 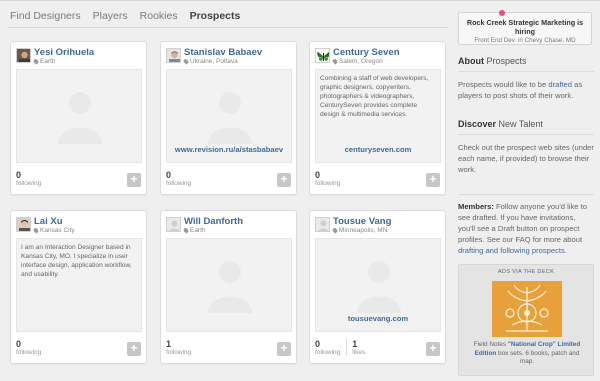 I want to click on members-label: Members:, so click(x=476, y=206).